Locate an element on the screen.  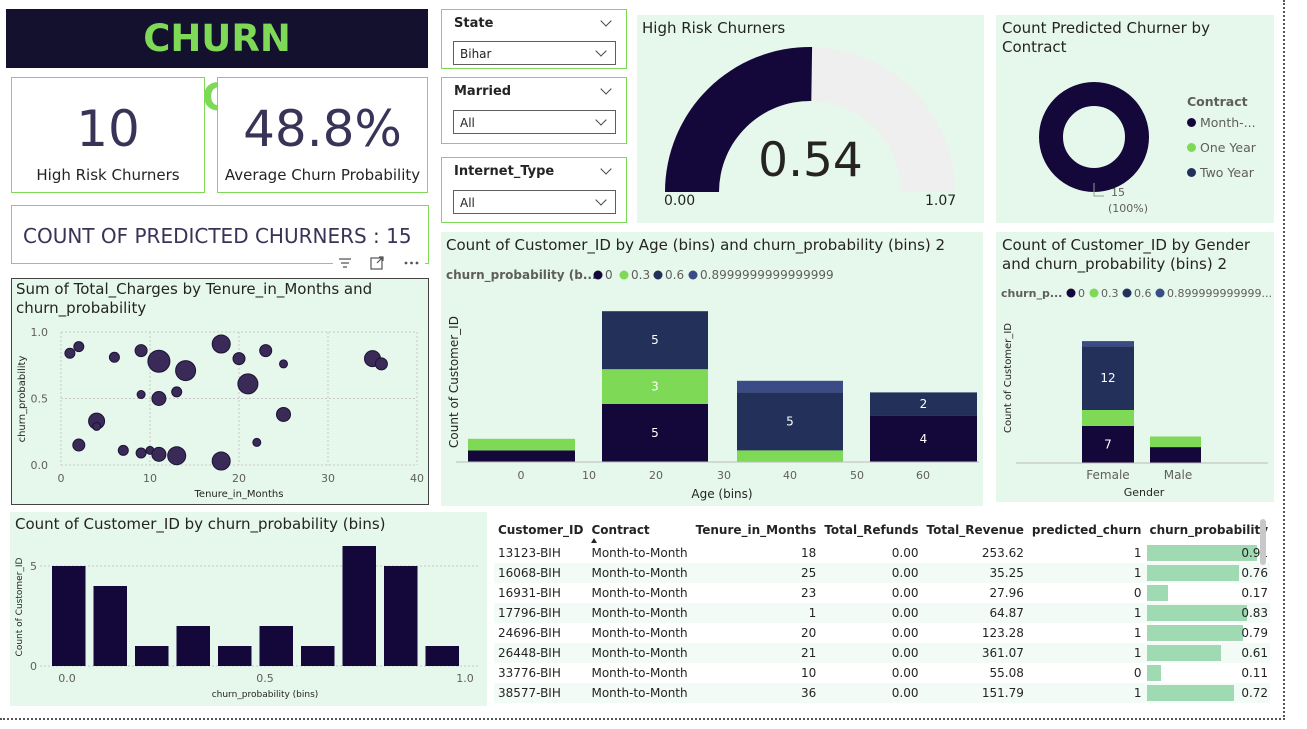
y-tick-label: 0.5 is located at coordinates (40, 399).